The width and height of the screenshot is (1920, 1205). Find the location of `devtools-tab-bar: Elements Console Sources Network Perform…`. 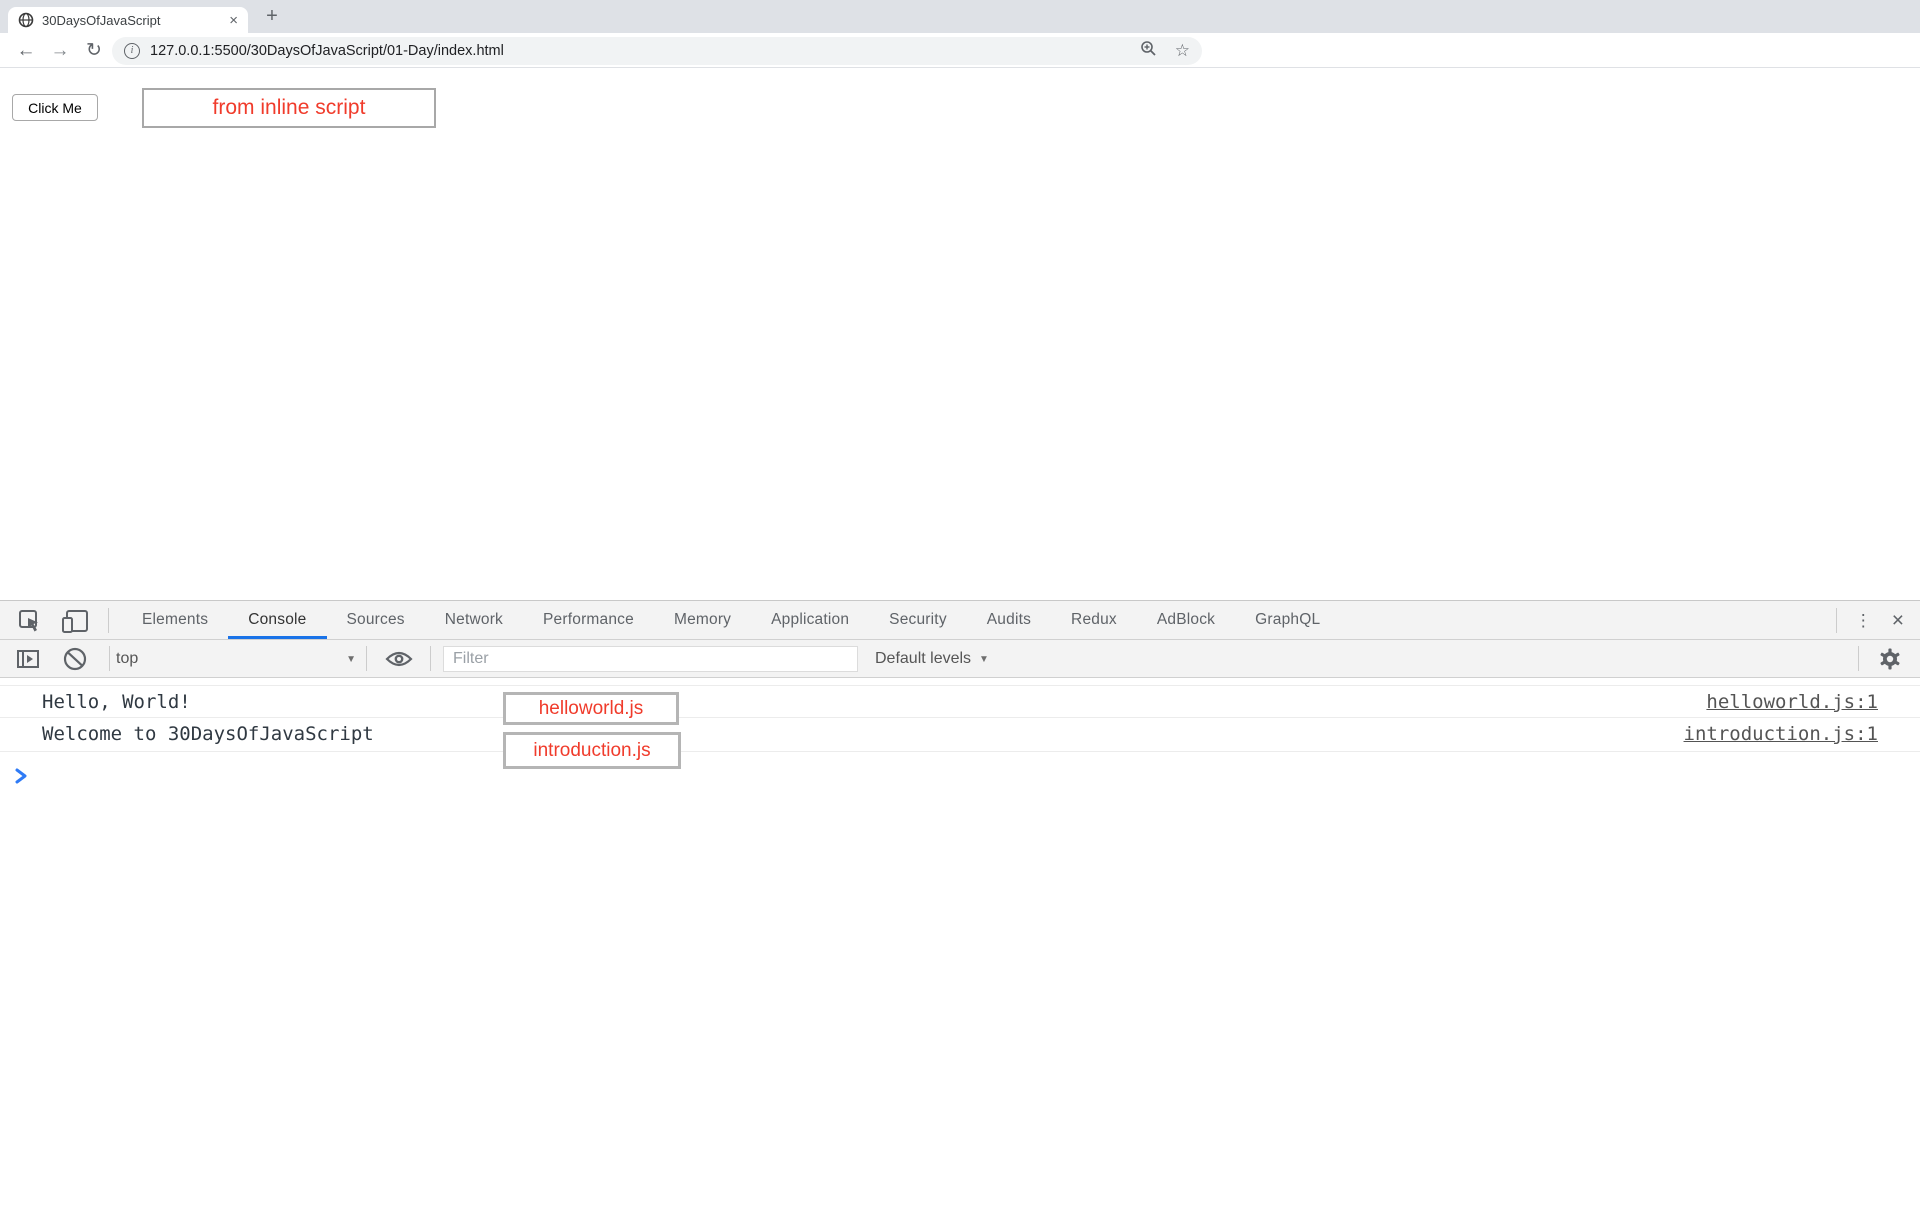

devtools-tab-bar: Elements Console Sources Network Perform… is located at coordinates (960, 620).